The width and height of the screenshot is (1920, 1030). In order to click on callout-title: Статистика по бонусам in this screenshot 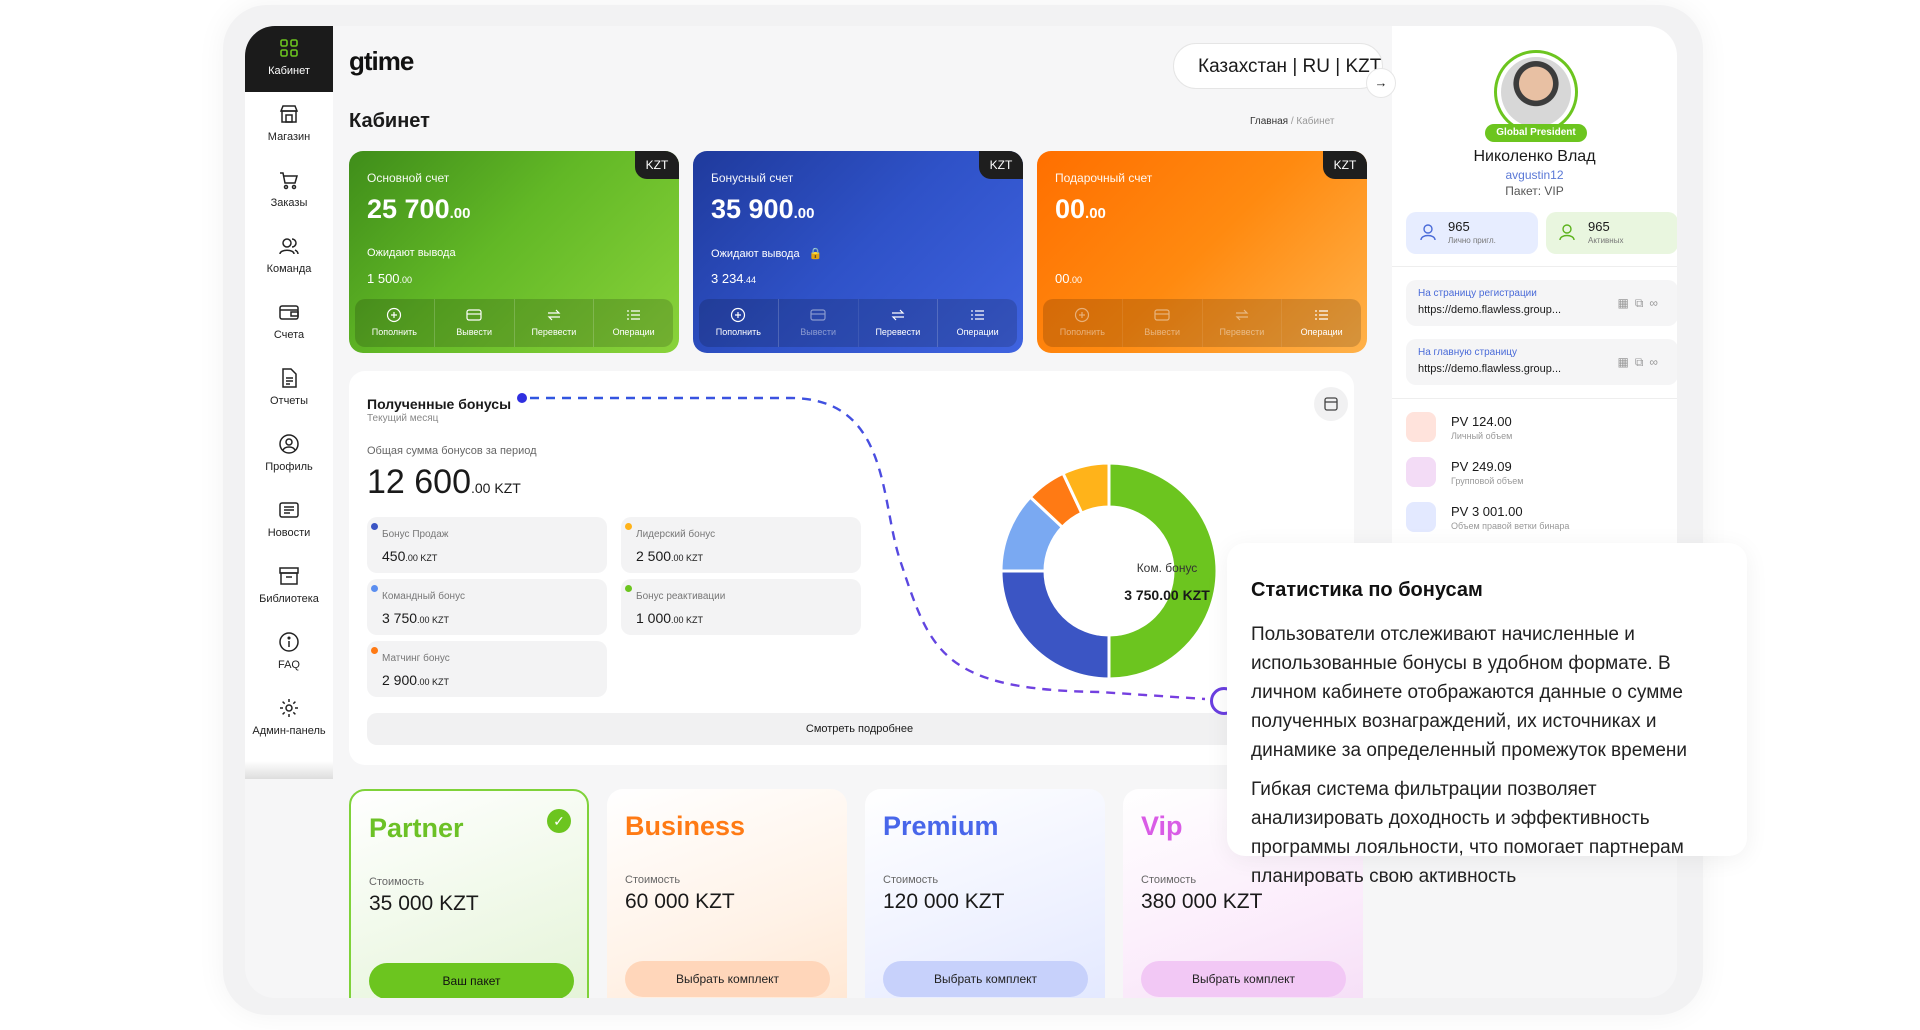, I will do `click(1367, 590)`.